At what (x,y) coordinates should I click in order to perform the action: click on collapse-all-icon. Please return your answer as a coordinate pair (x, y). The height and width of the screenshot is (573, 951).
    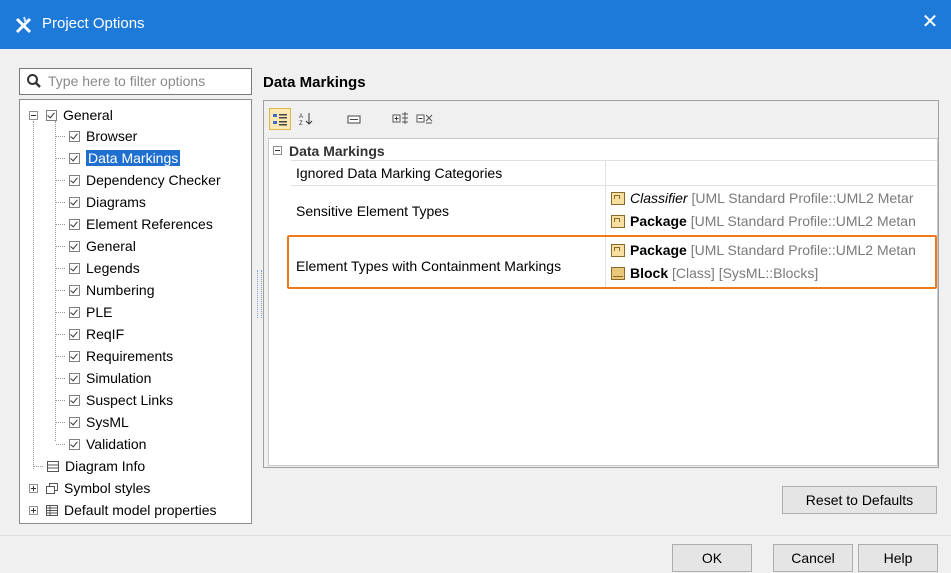
    Looking at the image, I should click on (425, 119).